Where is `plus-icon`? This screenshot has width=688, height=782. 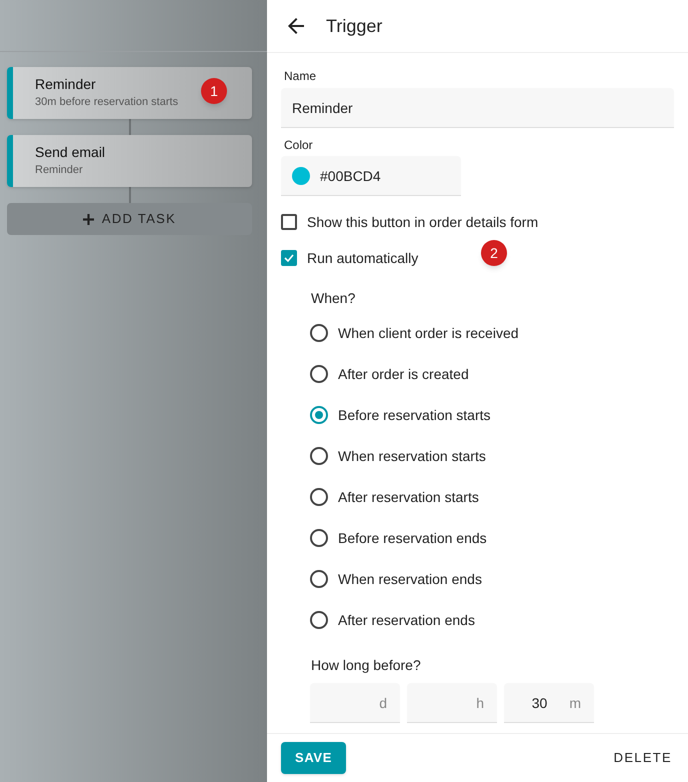 plus-icon is located at coordinates (88, 219).